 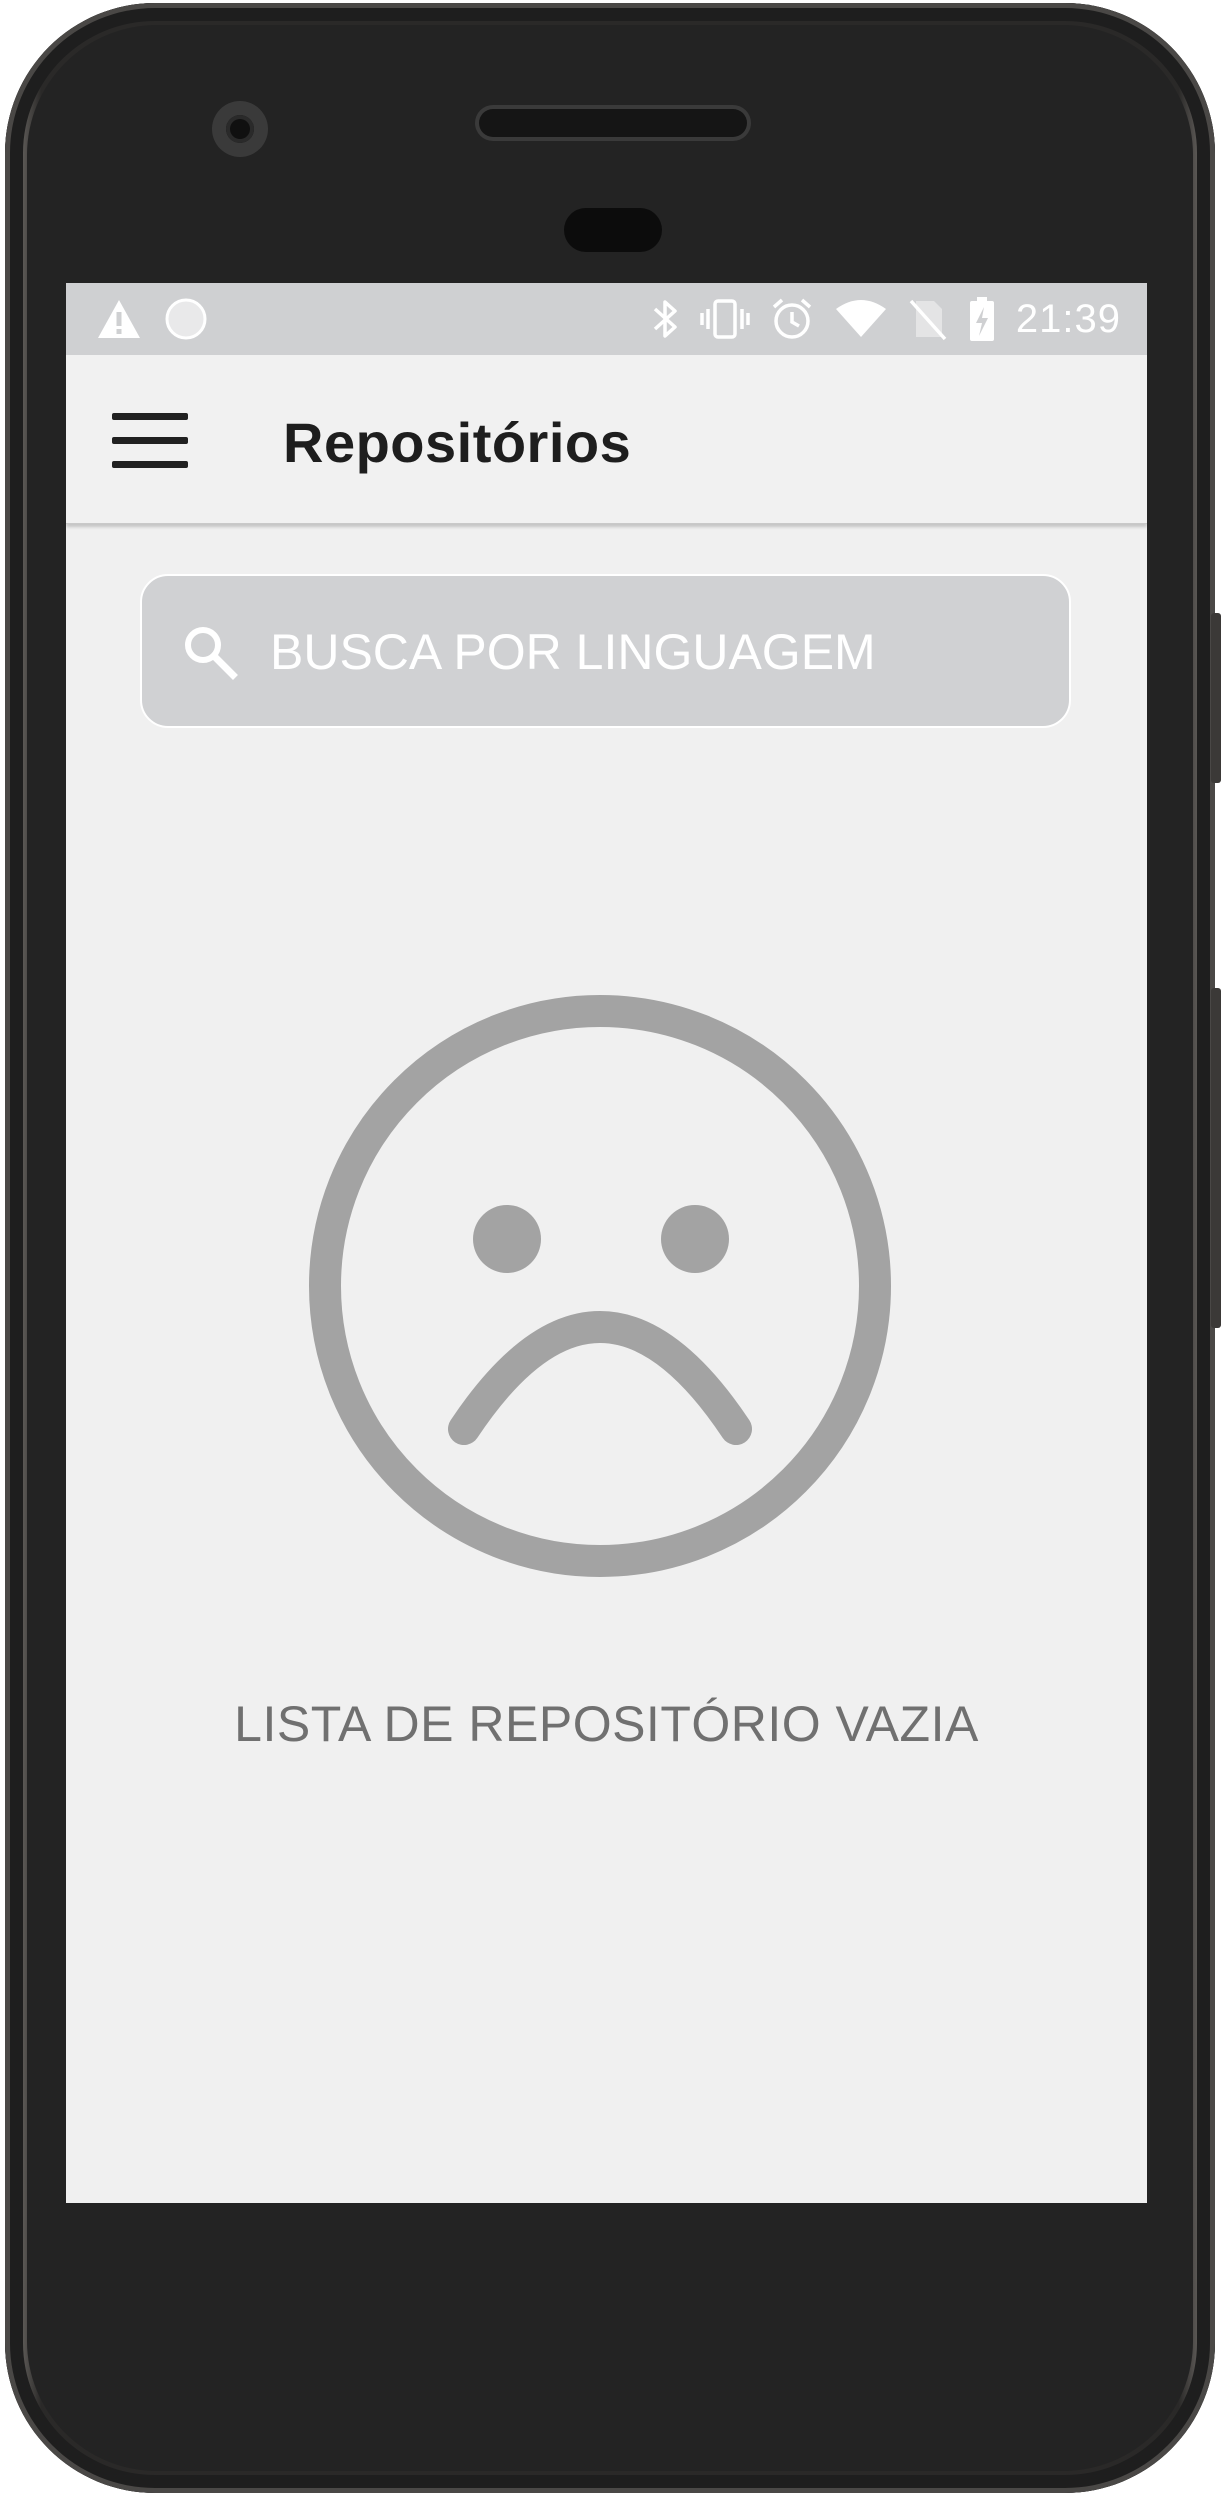 I want to click on proximity-sensor, so click(x=613, y=230).